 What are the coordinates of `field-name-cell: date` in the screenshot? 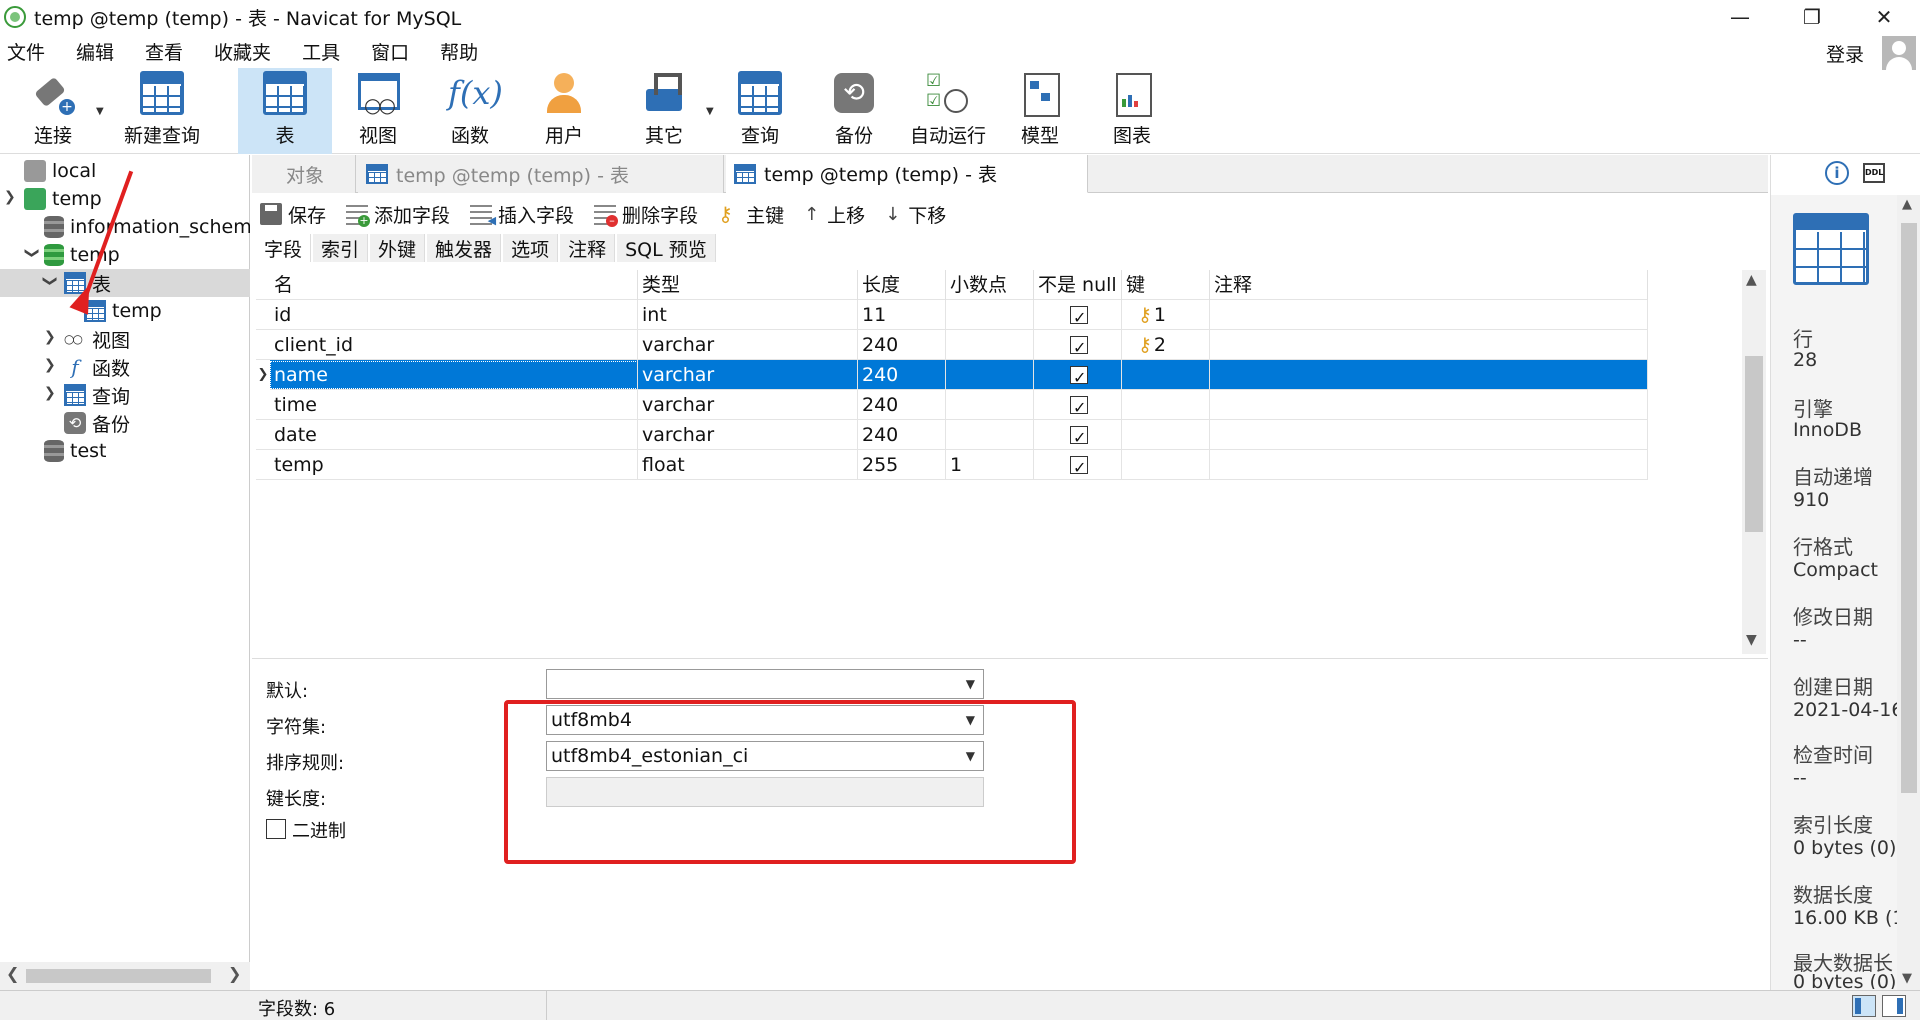 It's located at (454, 435).